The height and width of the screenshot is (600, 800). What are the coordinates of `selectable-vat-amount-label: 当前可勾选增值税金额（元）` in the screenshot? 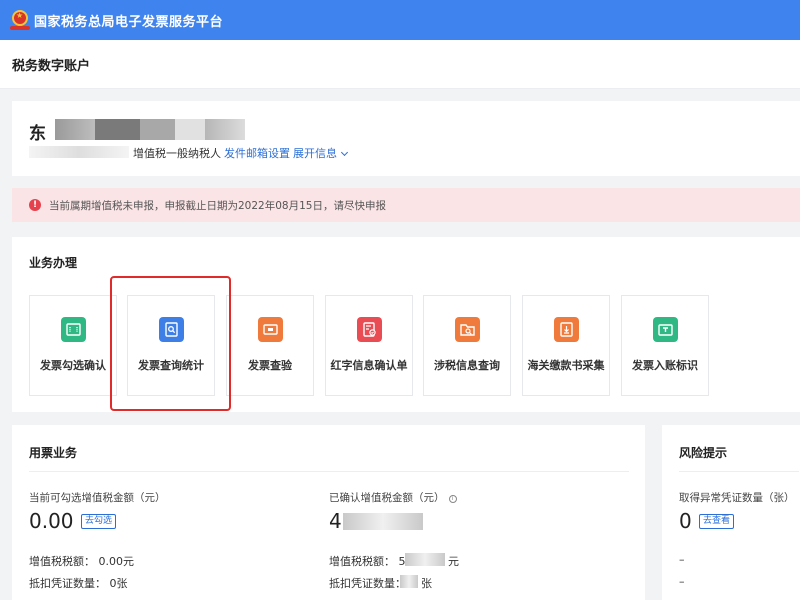 It's located at (97, 498).